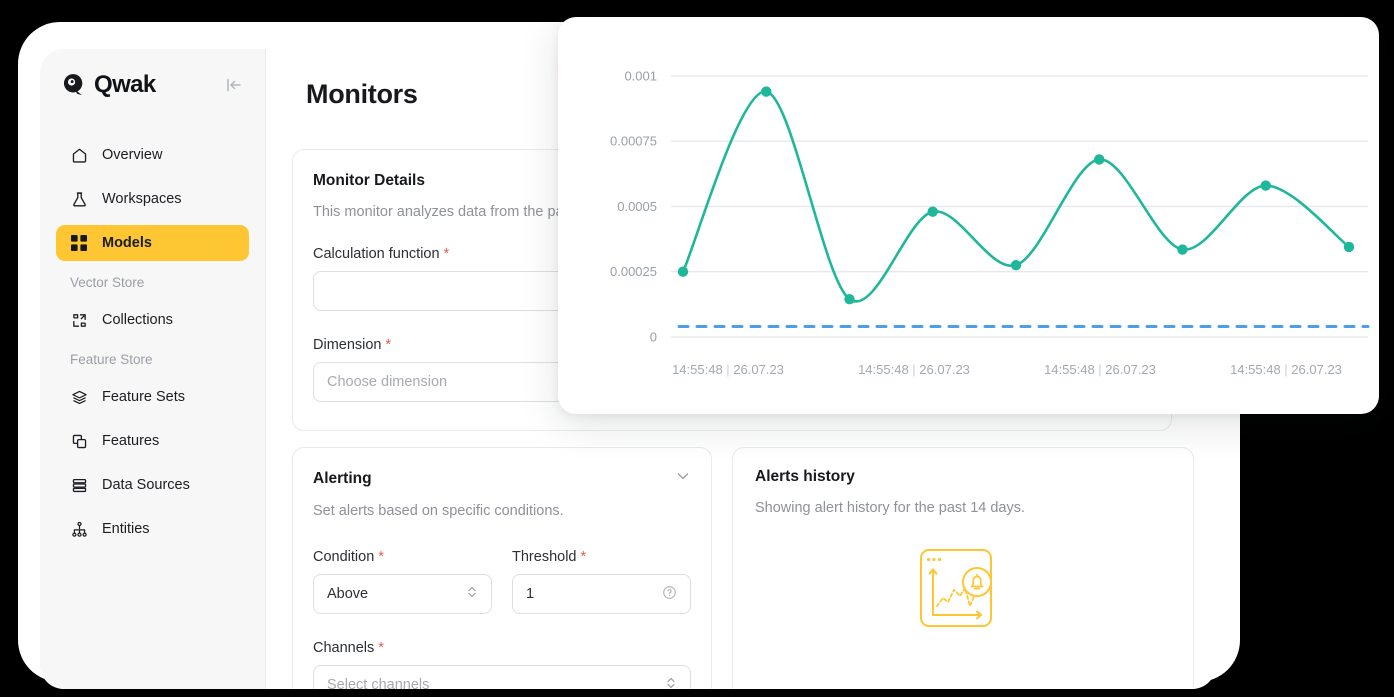  I want to click on help-circle-icon, so click(669, 594).